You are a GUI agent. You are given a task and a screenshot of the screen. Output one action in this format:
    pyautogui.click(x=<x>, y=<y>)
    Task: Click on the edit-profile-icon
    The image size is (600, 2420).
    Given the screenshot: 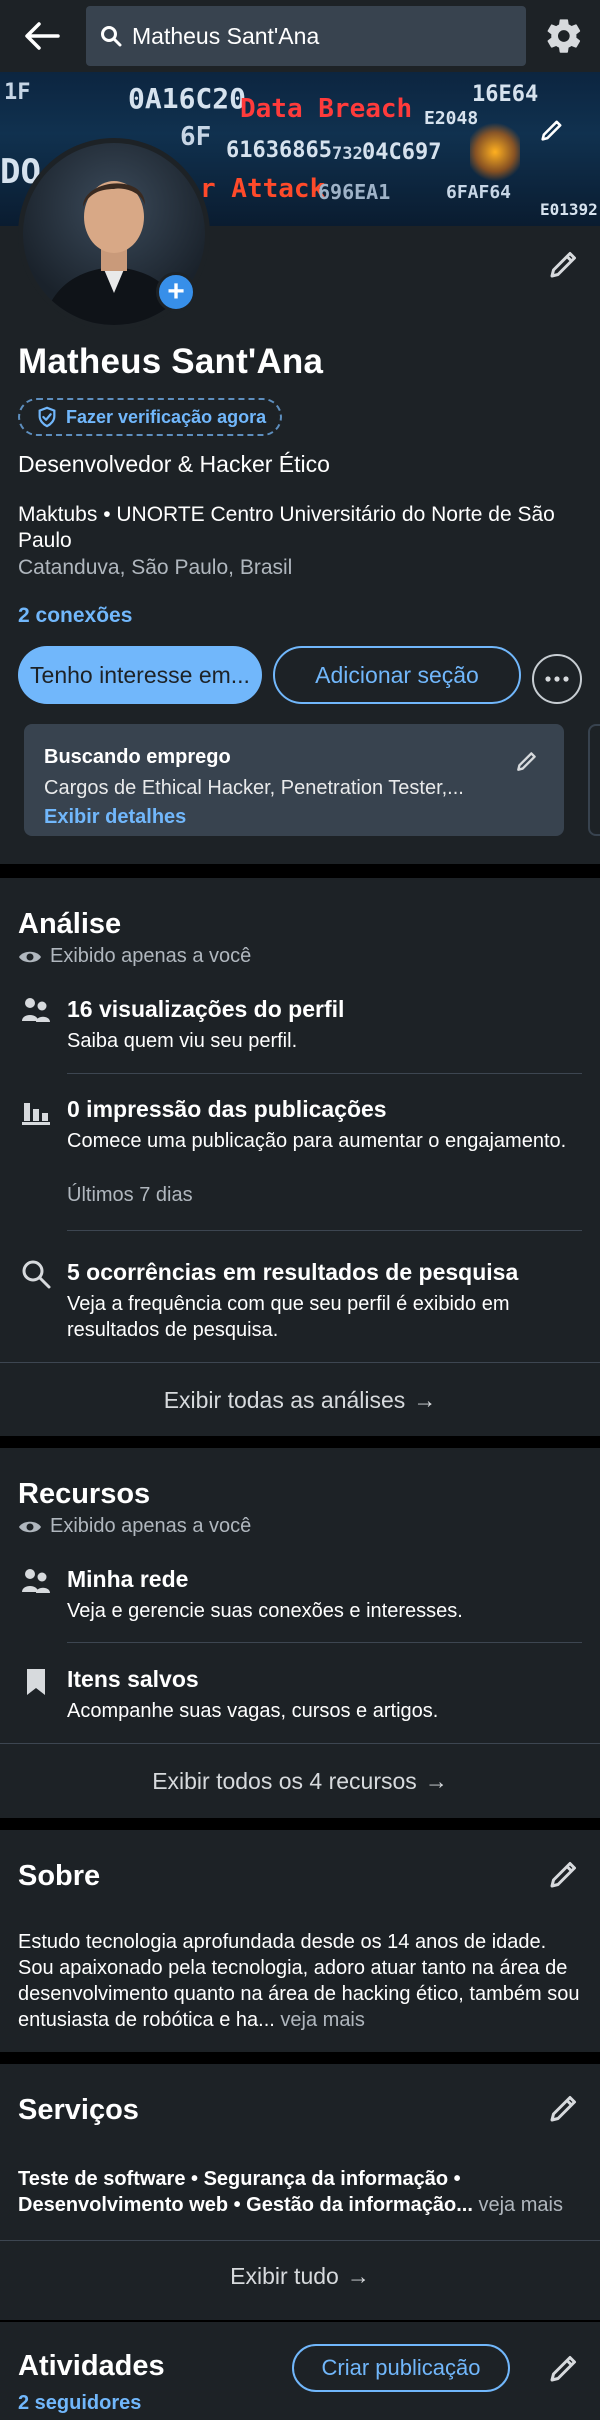 What is the action you would take?
    pyautogui.click(x=564, y=264)
    